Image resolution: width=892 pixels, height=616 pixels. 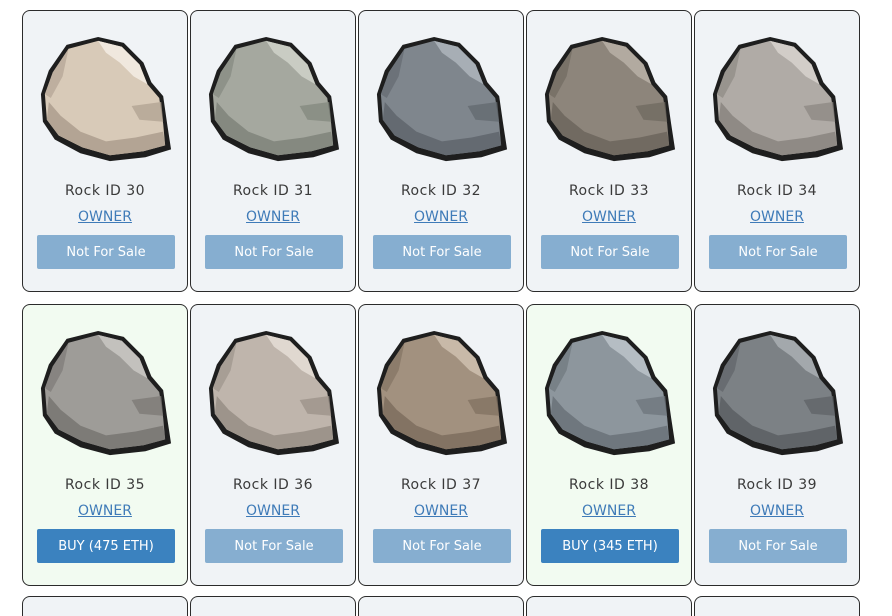 I want to click on rock-card: Rock ID 38 OWNER BUY (345 ETH), so click(x=609, y=445).